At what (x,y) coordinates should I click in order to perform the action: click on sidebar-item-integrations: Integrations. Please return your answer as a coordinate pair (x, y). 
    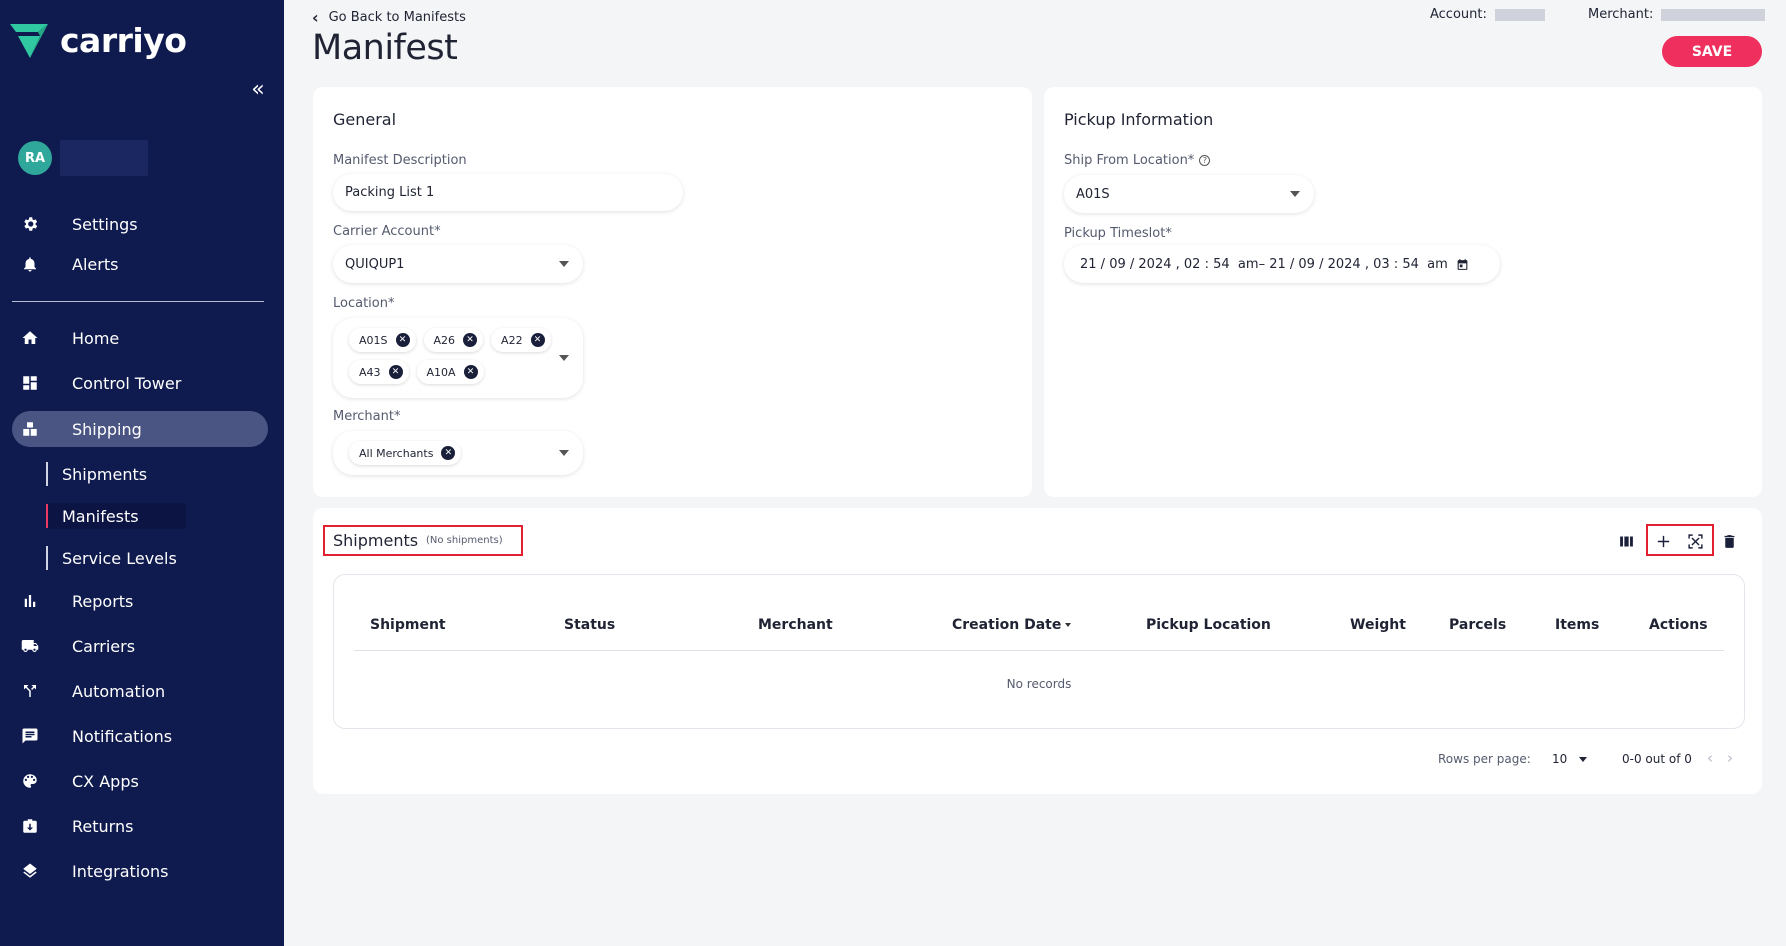
    Looking at the image, I should click on (140, 871).